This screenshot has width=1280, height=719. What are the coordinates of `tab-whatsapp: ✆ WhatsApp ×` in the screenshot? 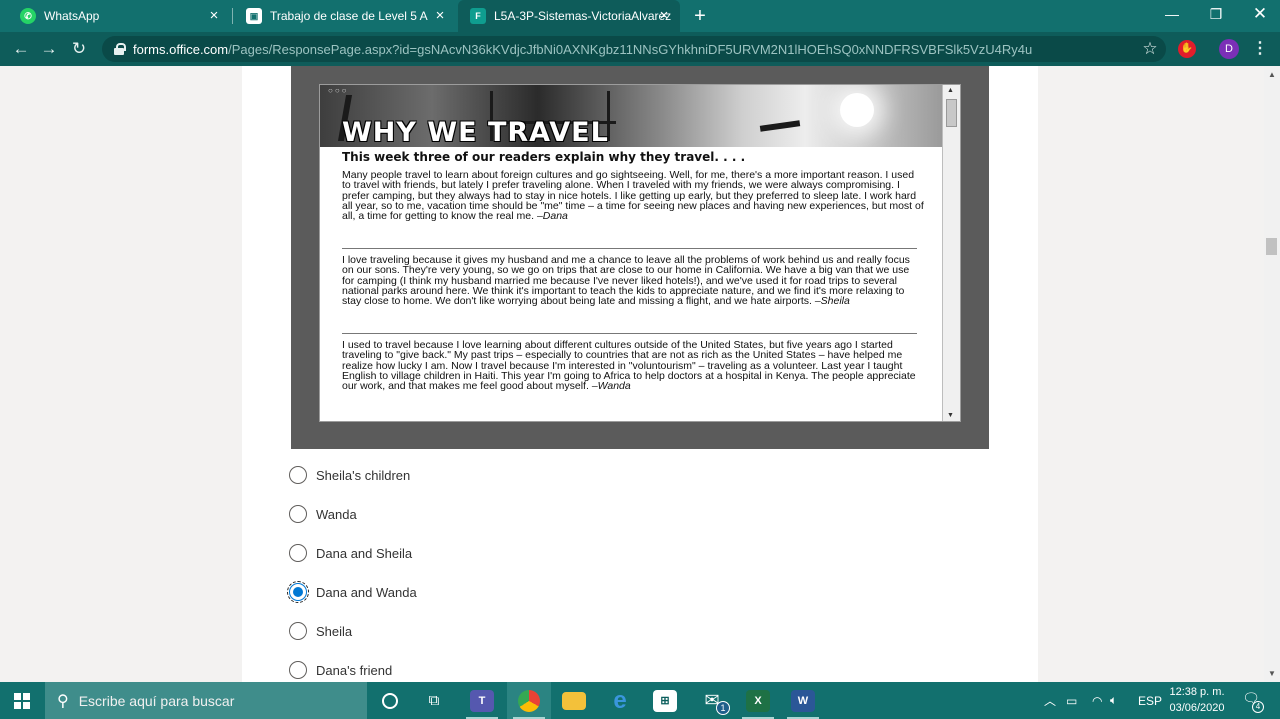 It's located at (119, 16).